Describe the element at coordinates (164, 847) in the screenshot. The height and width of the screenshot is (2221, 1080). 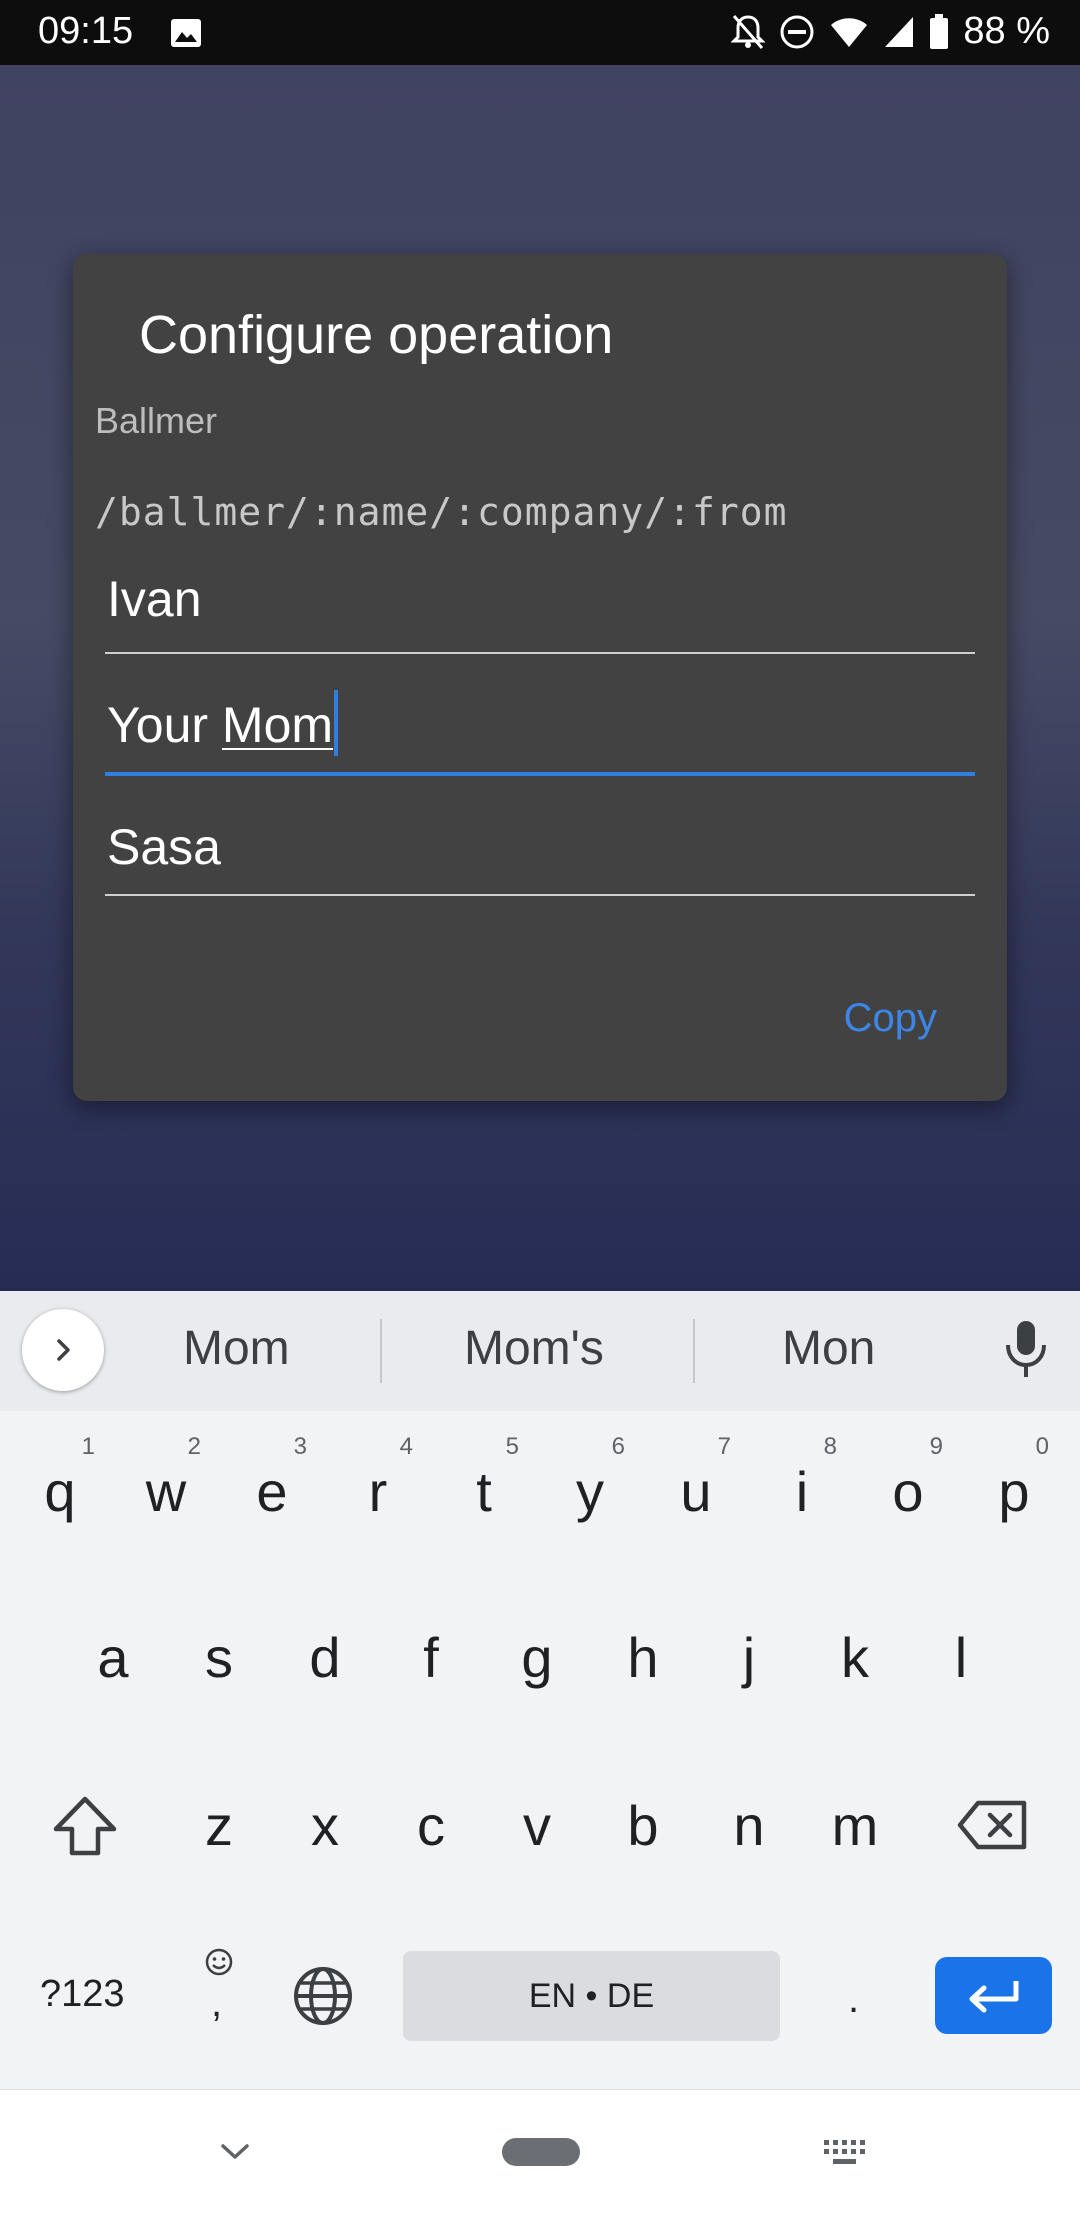
I see `from-field-value: Sasa` at that location.